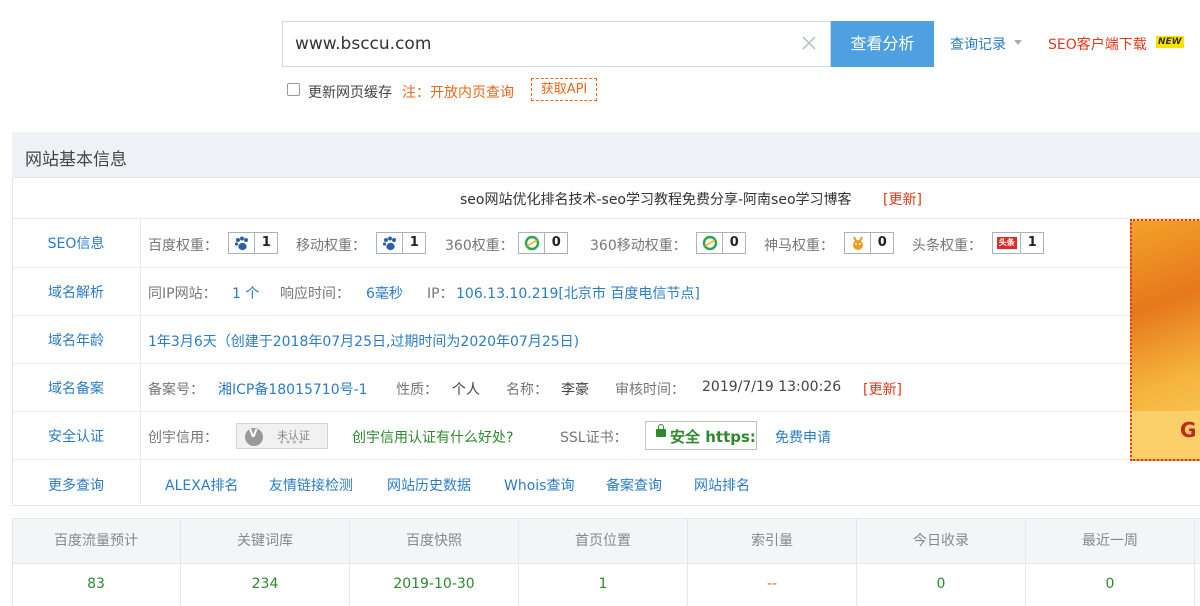 The height and width of the screenshot is (606, 1200). Describe the element at coordinates (713, 437) in the screenshot. I see `ssl-status: 安全 https:` at that location.